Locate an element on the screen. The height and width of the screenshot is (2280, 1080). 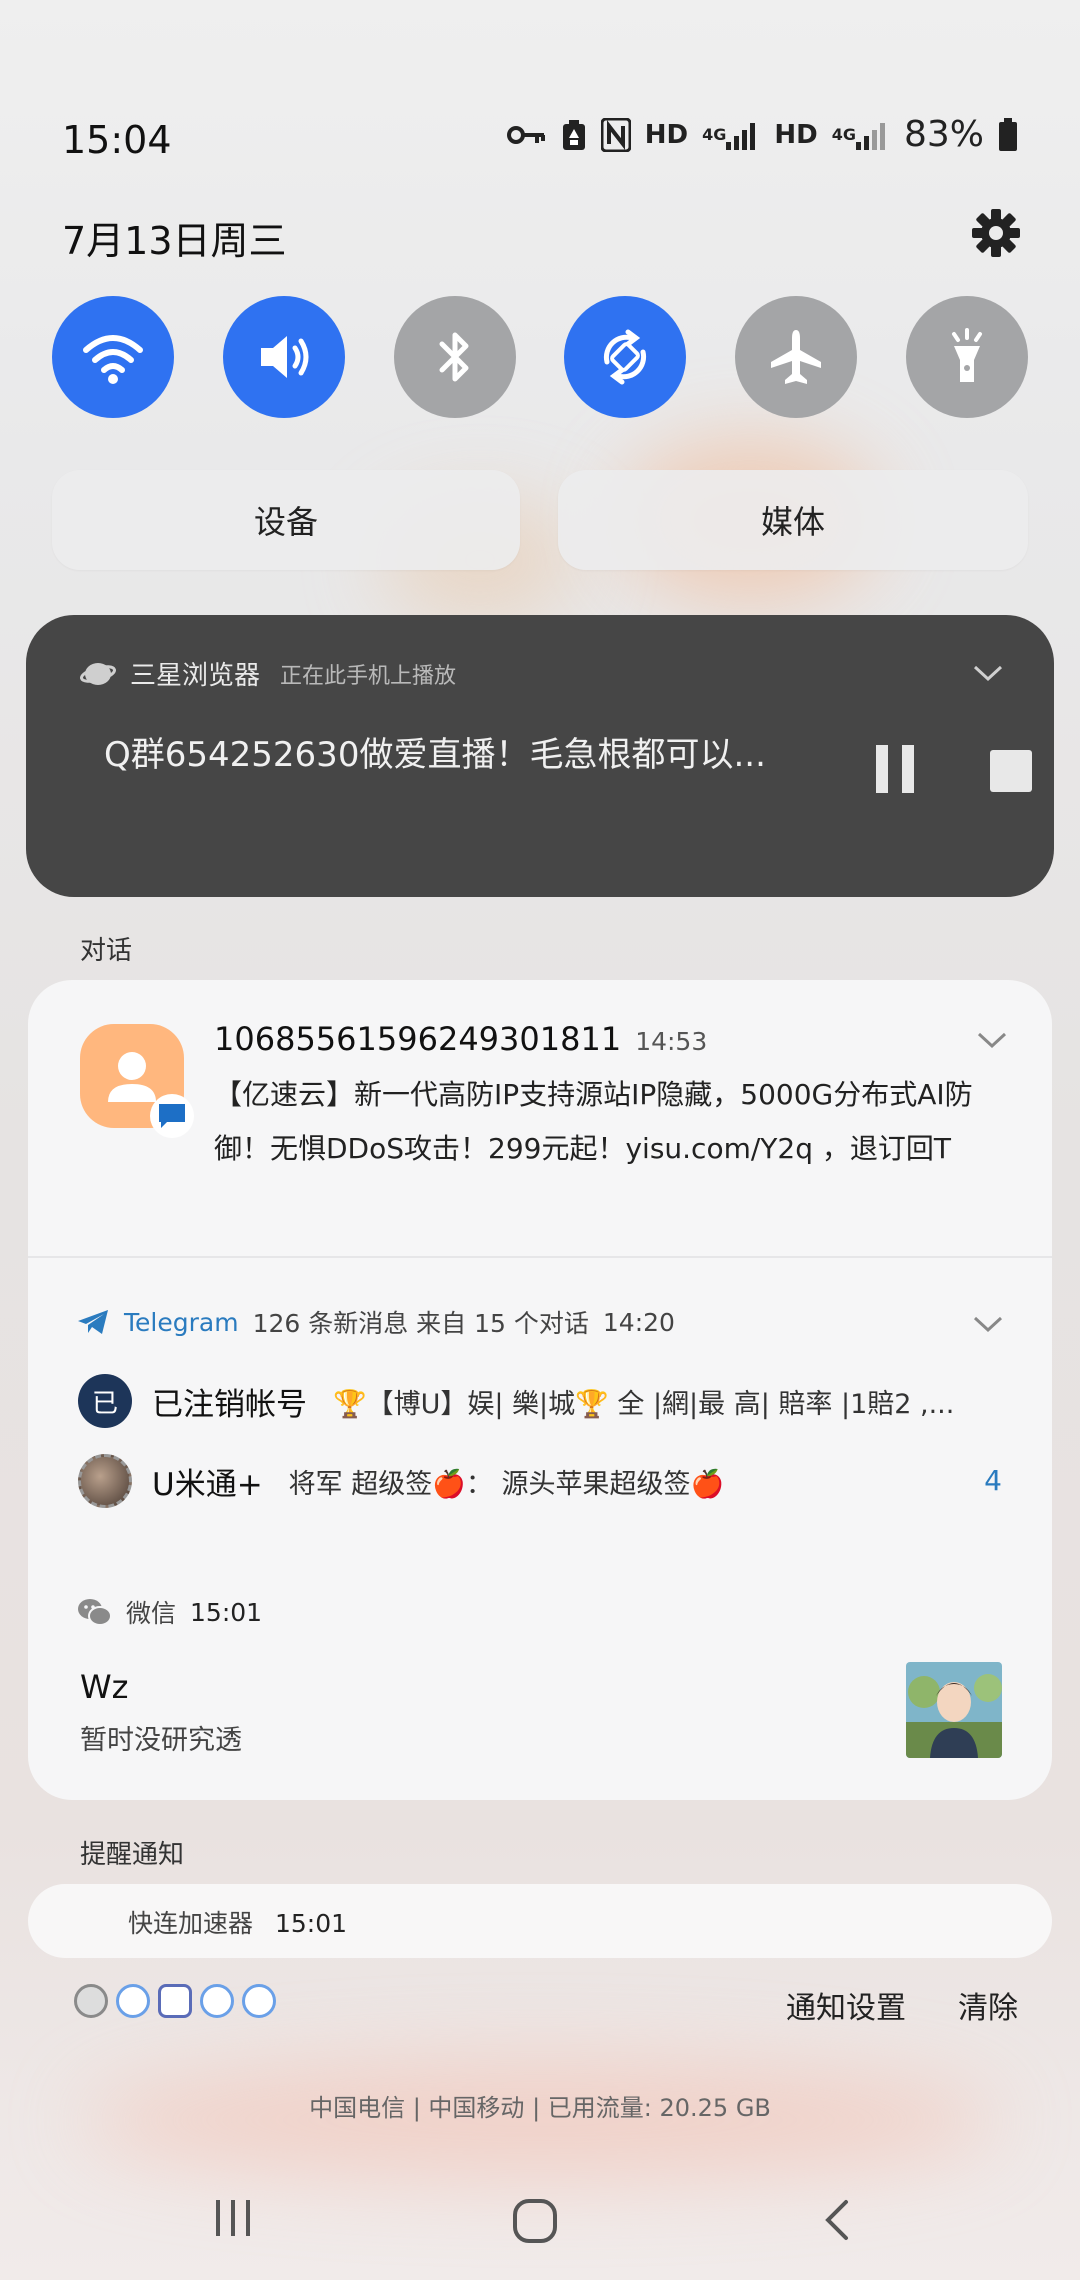
wechat-message: 暂时没研究透 is located at coordinates (161, 1740).